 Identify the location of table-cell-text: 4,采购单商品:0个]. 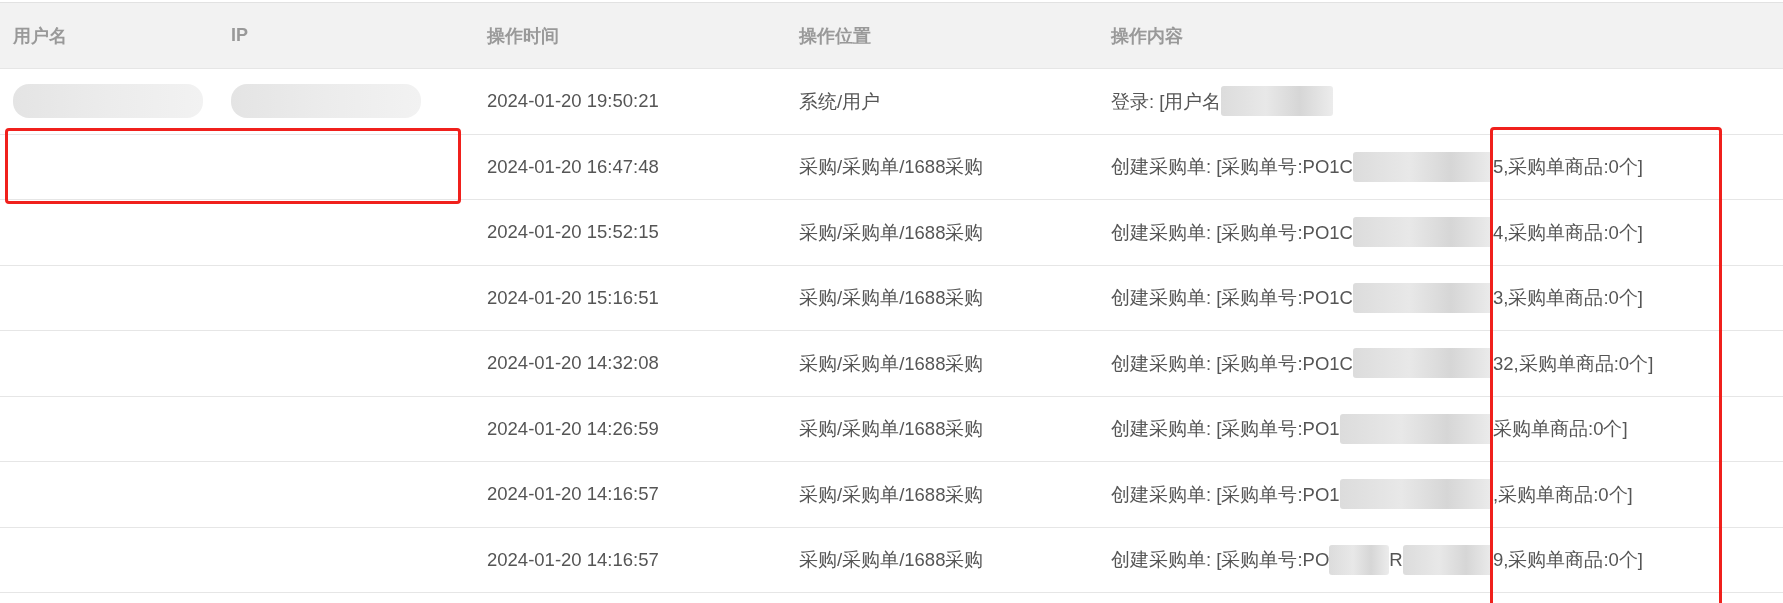
(1568, 232).